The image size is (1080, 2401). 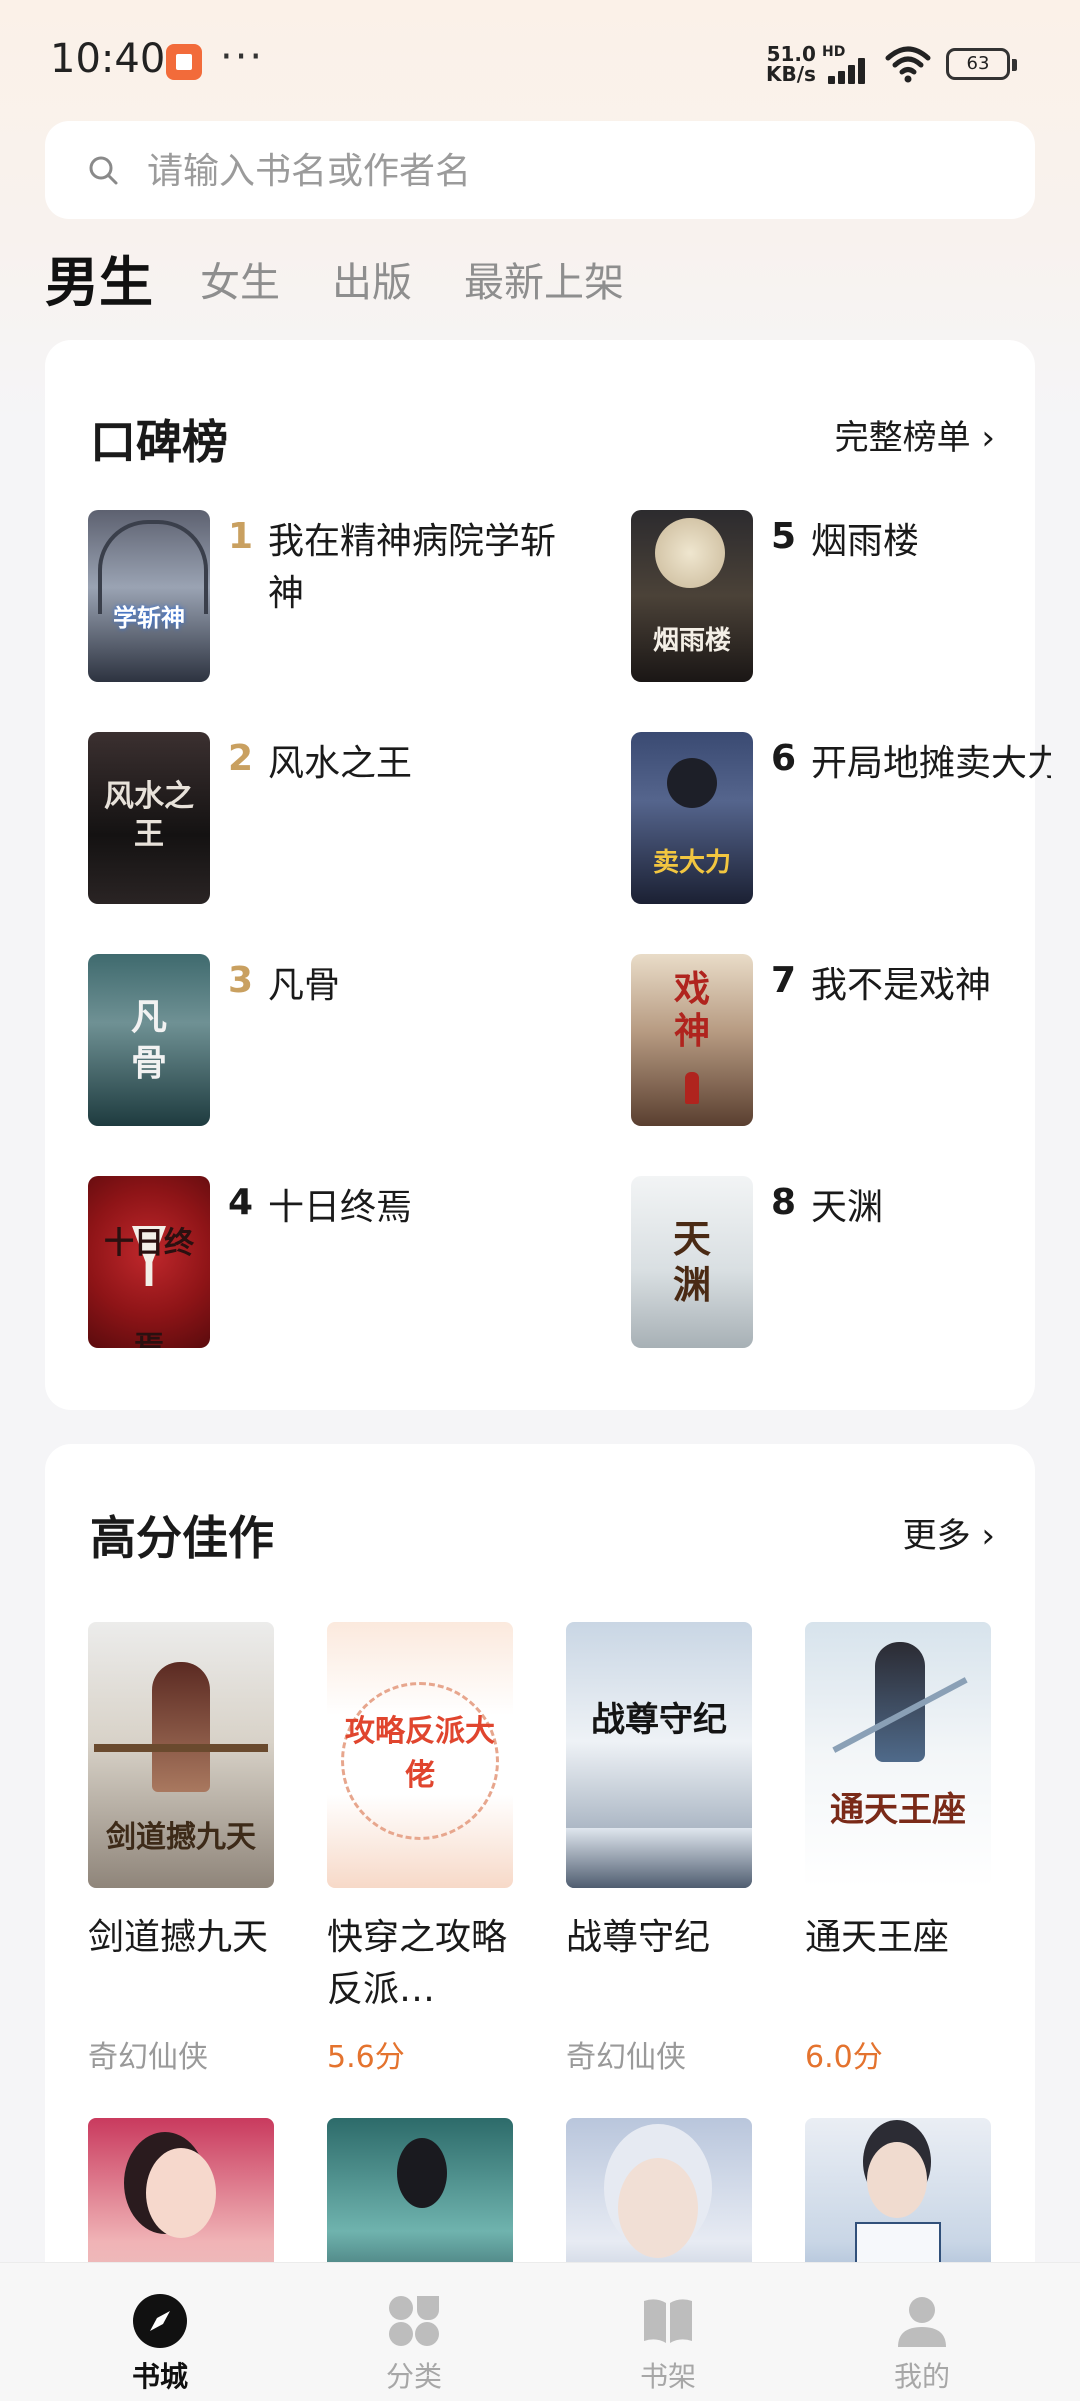 I want to click on nav-label: 书架, so click(x=667, y=2376).